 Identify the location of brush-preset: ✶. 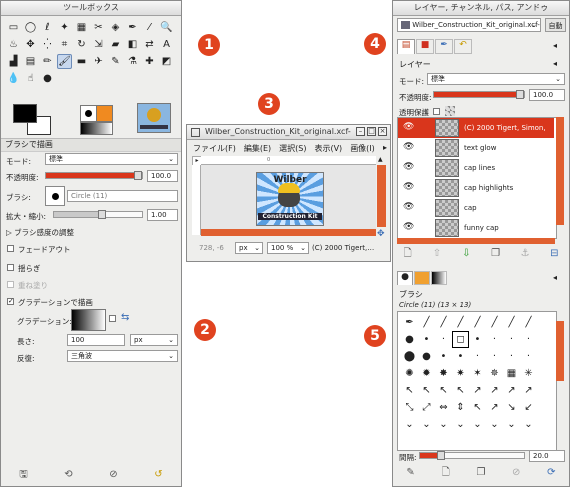
(477, 373).